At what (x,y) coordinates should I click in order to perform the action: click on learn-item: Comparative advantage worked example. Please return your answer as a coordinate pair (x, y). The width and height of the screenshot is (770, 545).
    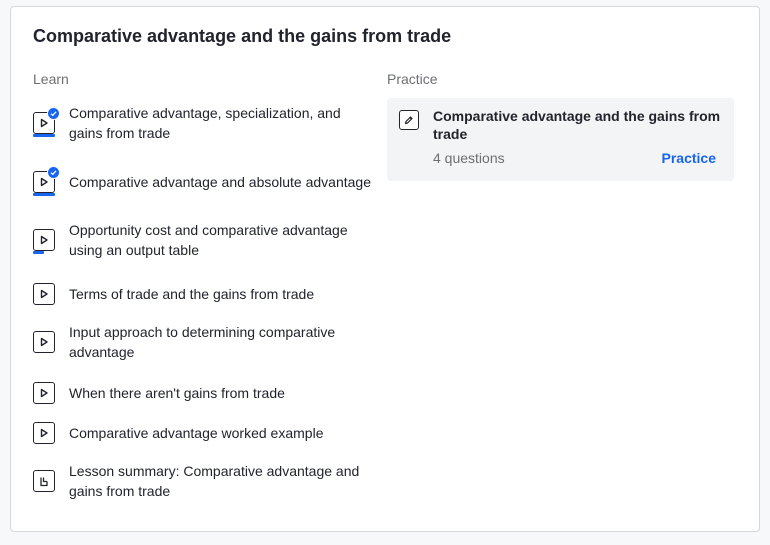
    Looking at the image, I should click on (203, 433).